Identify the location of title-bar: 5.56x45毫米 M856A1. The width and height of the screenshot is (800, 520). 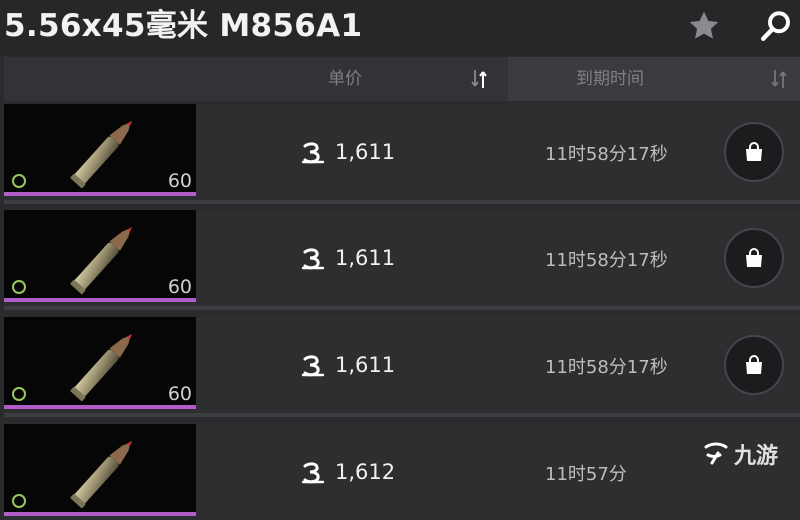
(400, 28).